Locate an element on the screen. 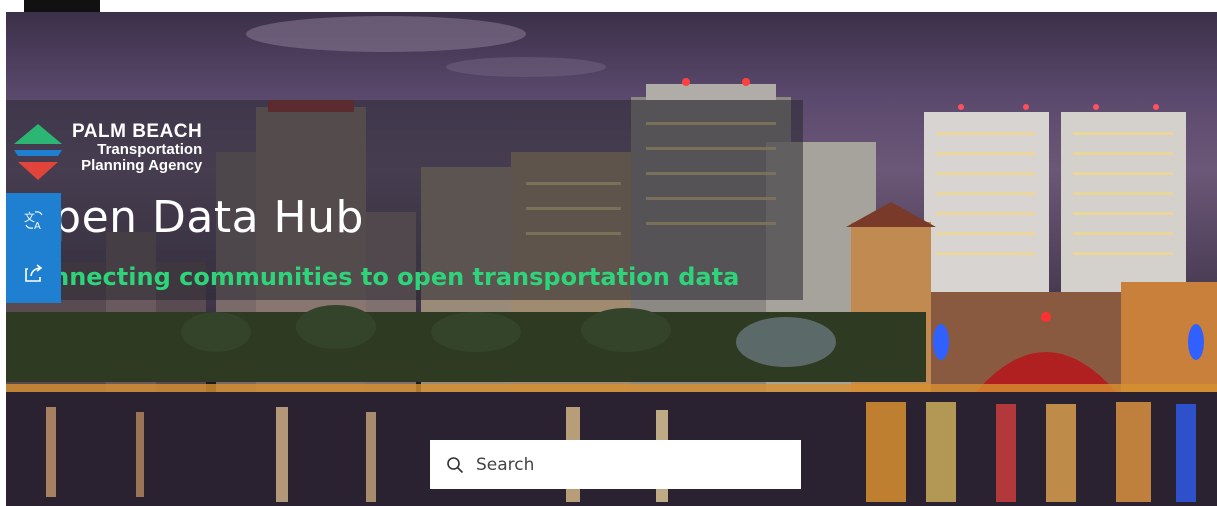  search-bar is located at coordinates (615, 464).